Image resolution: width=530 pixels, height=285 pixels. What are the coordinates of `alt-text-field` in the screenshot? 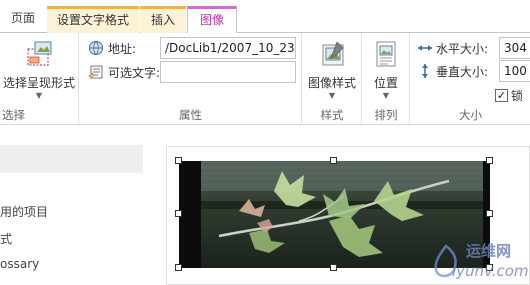 It's located at (228, 72).